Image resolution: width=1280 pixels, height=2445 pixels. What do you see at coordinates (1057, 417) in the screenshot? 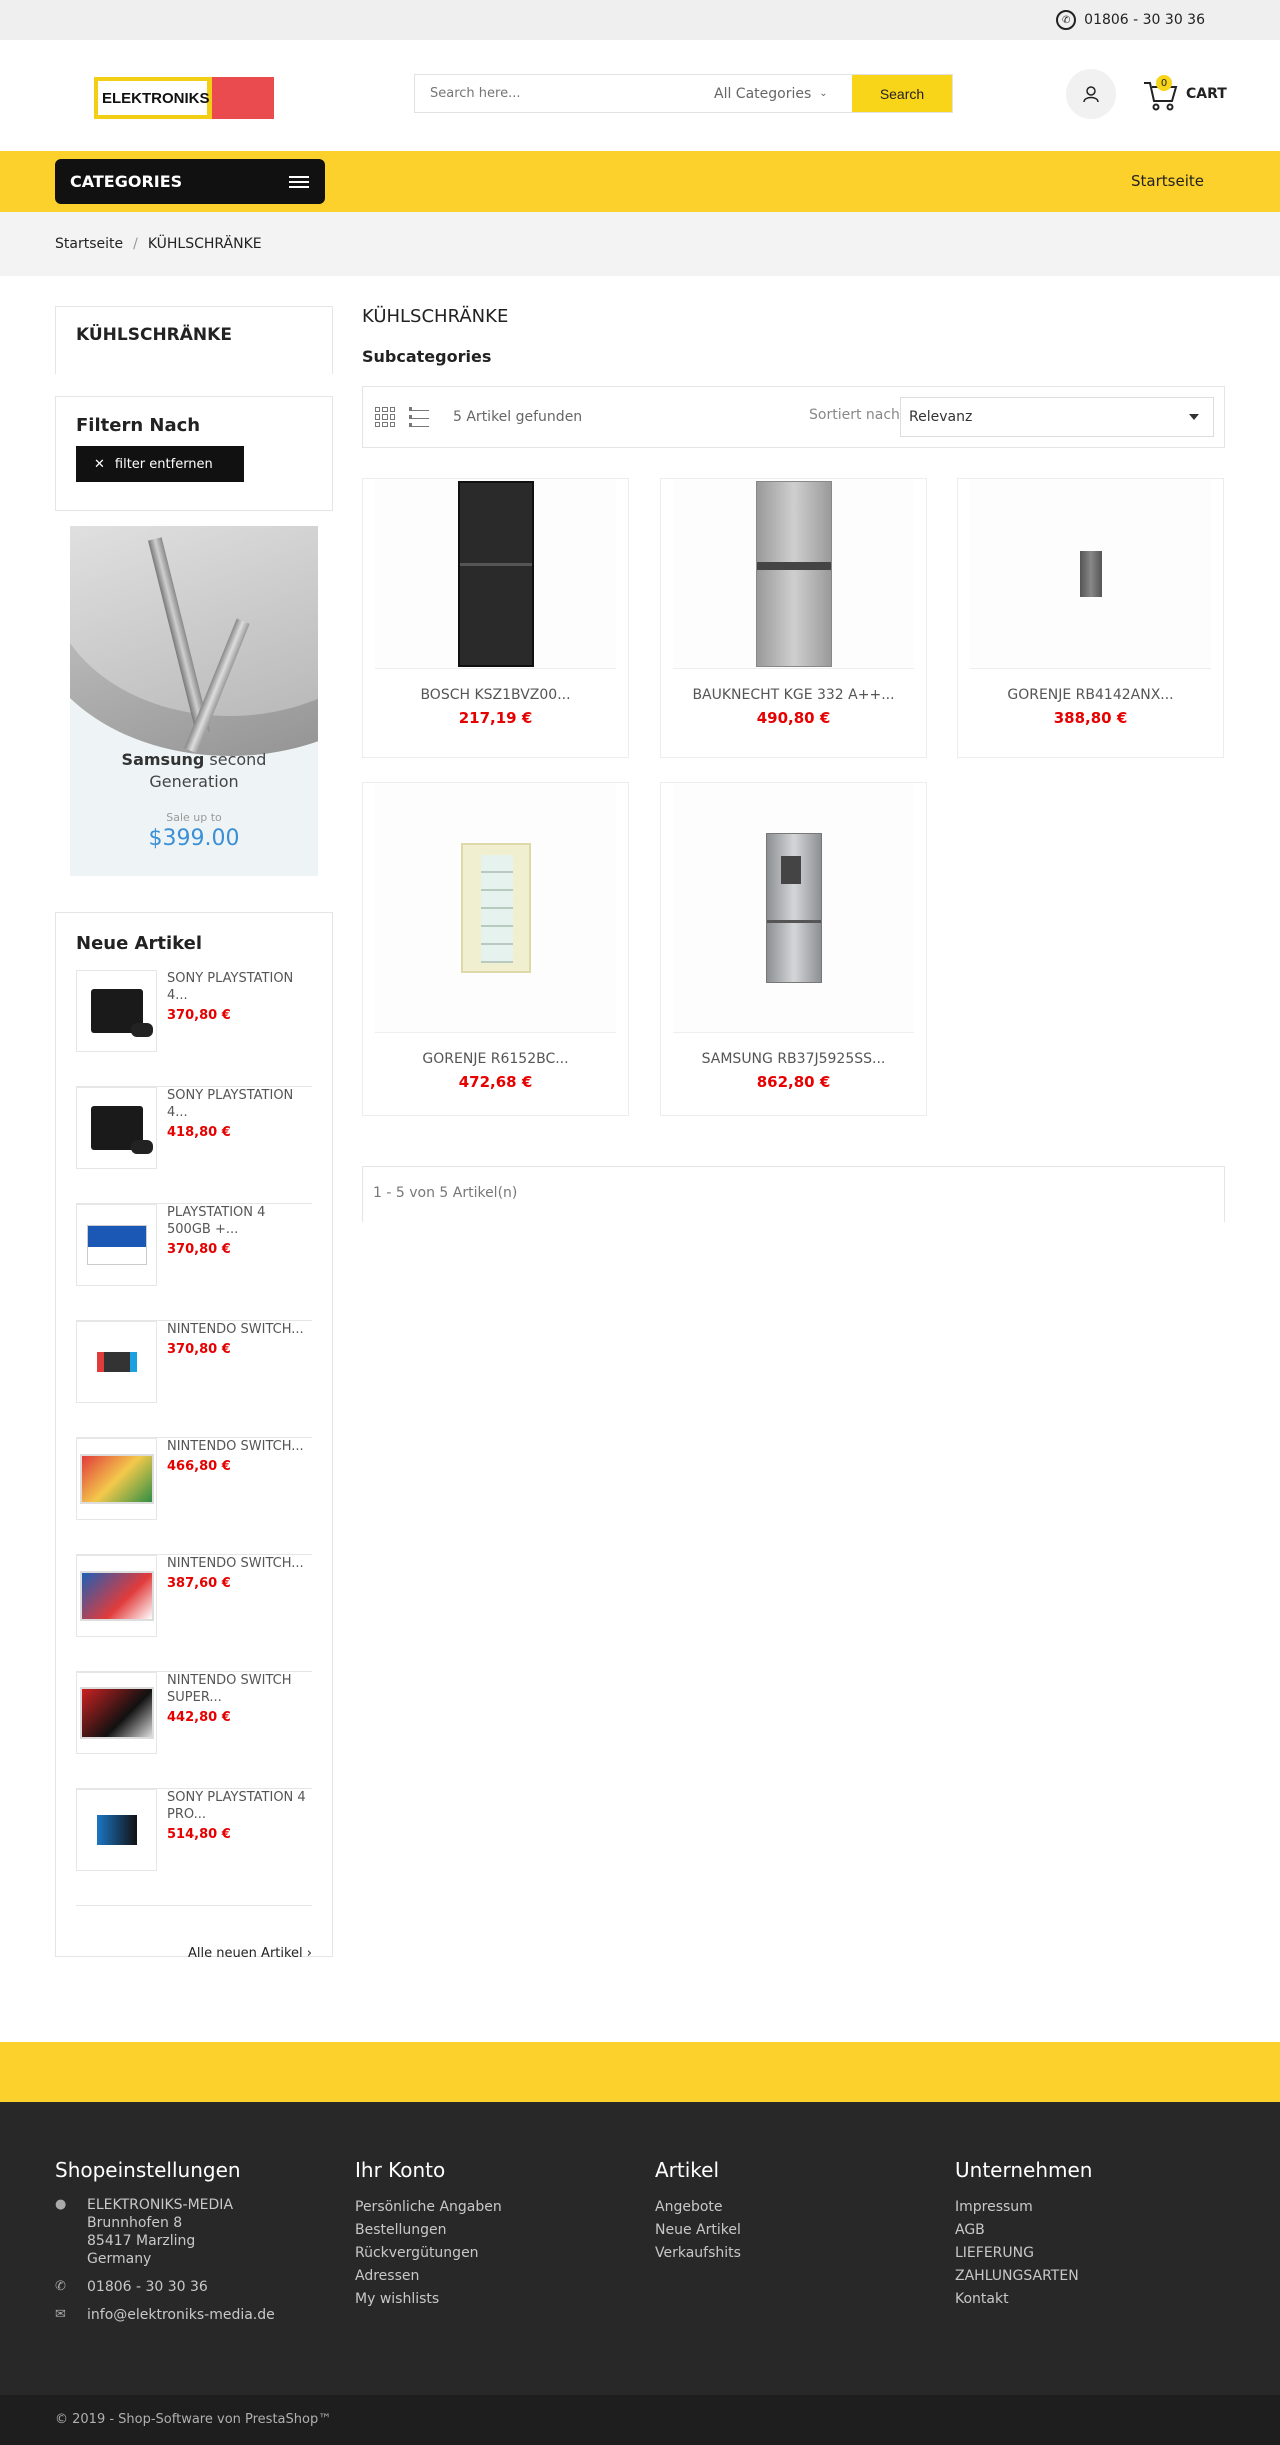
I see `sort-select: Relevanz` at bounding box center [1057, 417].